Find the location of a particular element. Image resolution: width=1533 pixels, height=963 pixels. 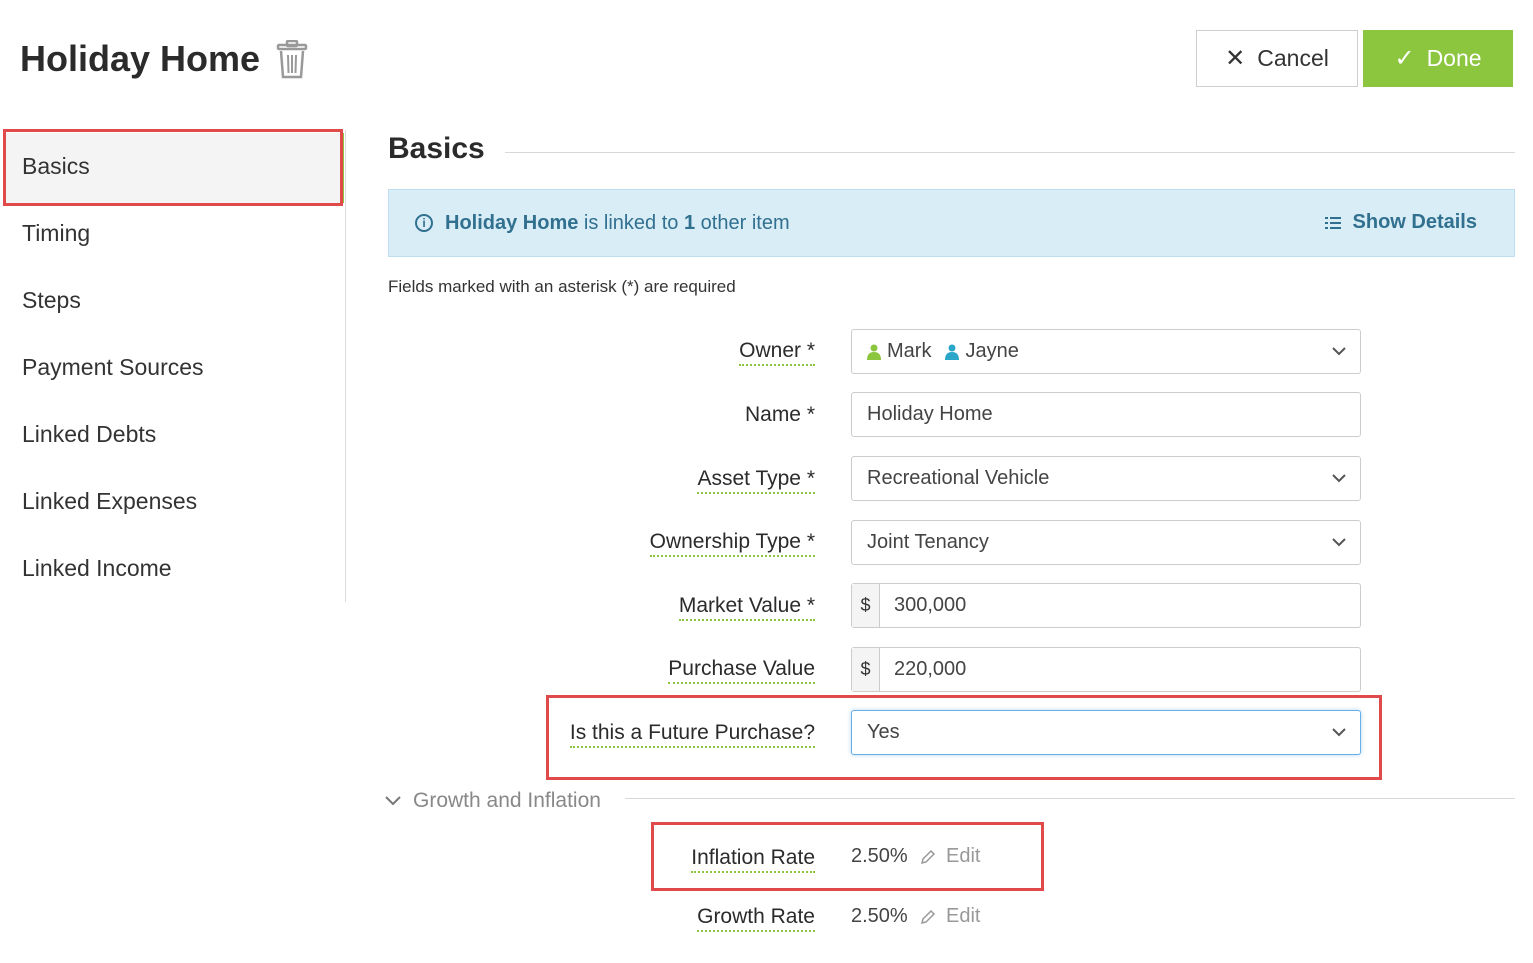

market-value-input: $ 300,000 is located at coordinates (1106, 605).